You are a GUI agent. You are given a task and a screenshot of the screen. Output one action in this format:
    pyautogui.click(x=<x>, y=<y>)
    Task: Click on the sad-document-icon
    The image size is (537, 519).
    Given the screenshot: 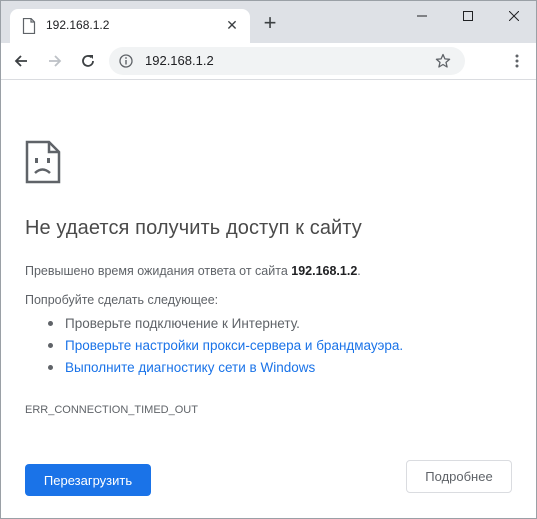 What is the action you would take?
    pyautogui.click(x=43, y=162)
    